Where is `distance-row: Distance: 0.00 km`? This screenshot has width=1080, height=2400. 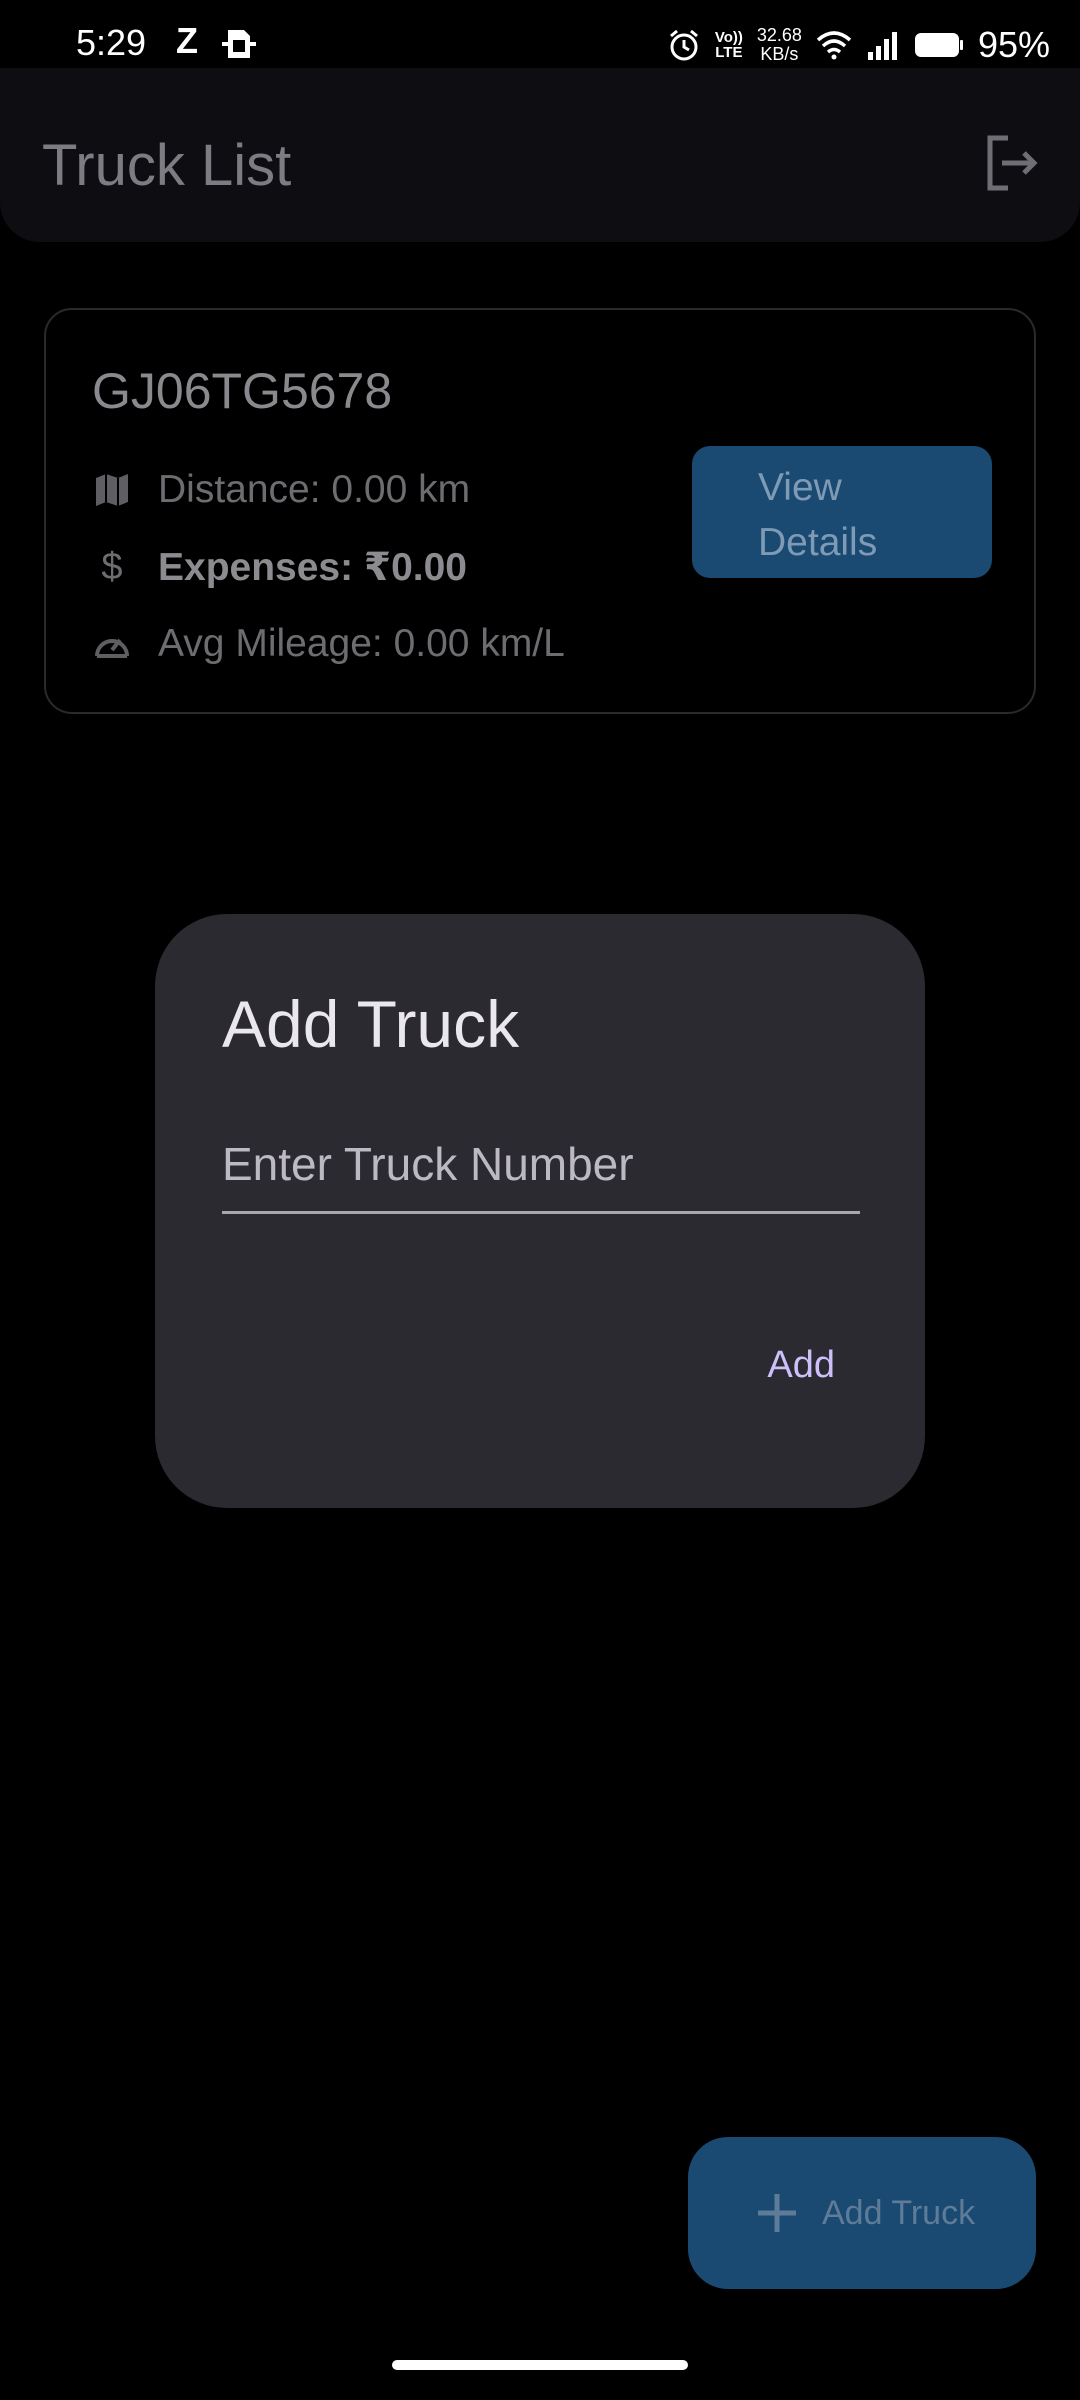
distance-row: Distance: 0.00 km is located at coordinates (281, 490).